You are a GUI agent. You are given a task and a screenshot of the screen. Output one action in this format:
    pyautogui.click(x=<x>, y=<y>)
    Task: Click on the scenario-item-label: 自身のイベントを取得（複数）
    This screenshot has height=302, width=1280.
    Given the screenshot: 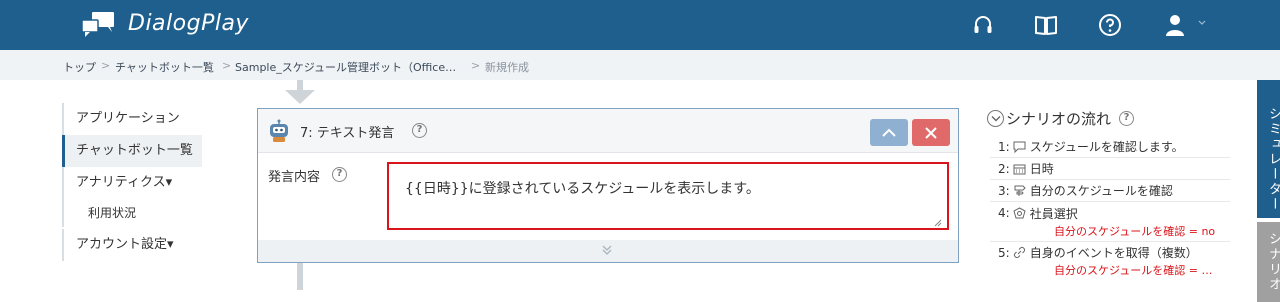 What is the action you would take?
    pyautogui.click(x=1113, y=253)
    